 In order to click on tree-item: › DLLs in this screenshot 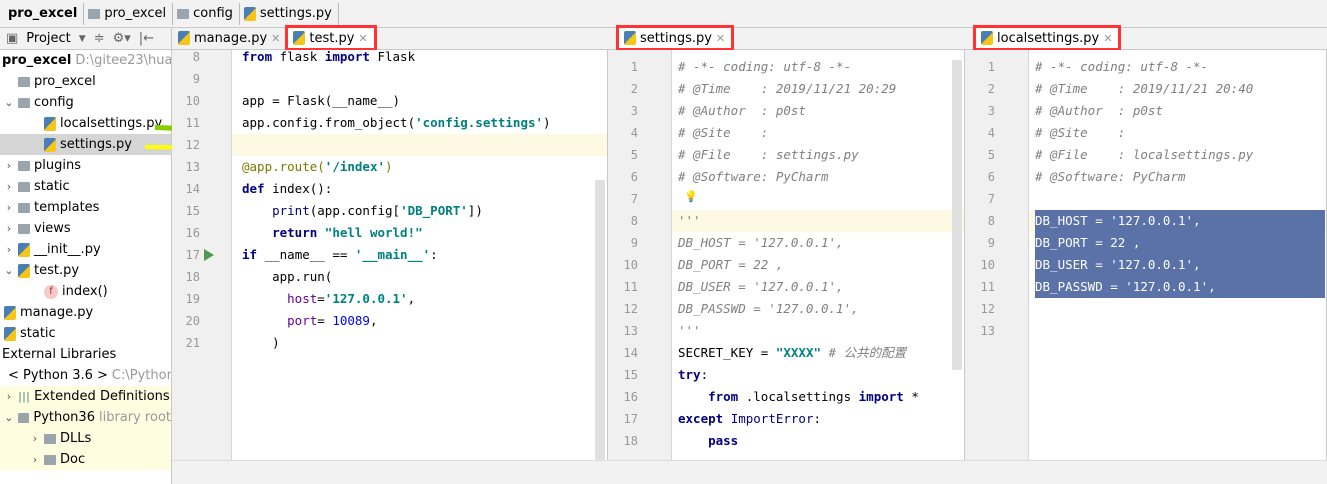, I will do `click(85, 438)`.